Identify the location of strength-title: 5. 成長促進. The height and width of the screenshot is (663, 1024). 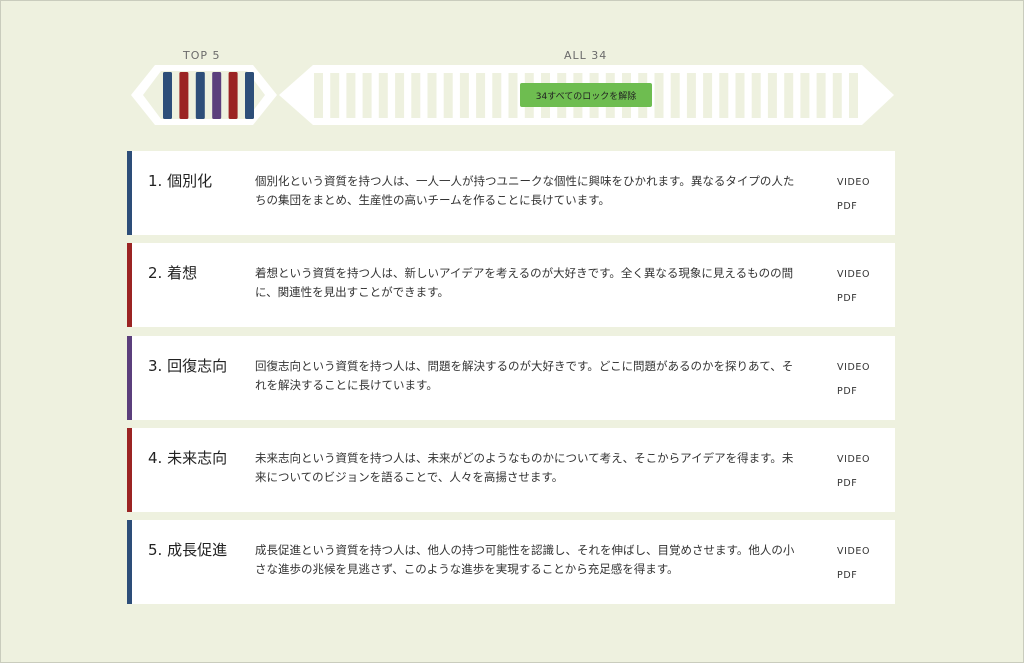
(188, 550).